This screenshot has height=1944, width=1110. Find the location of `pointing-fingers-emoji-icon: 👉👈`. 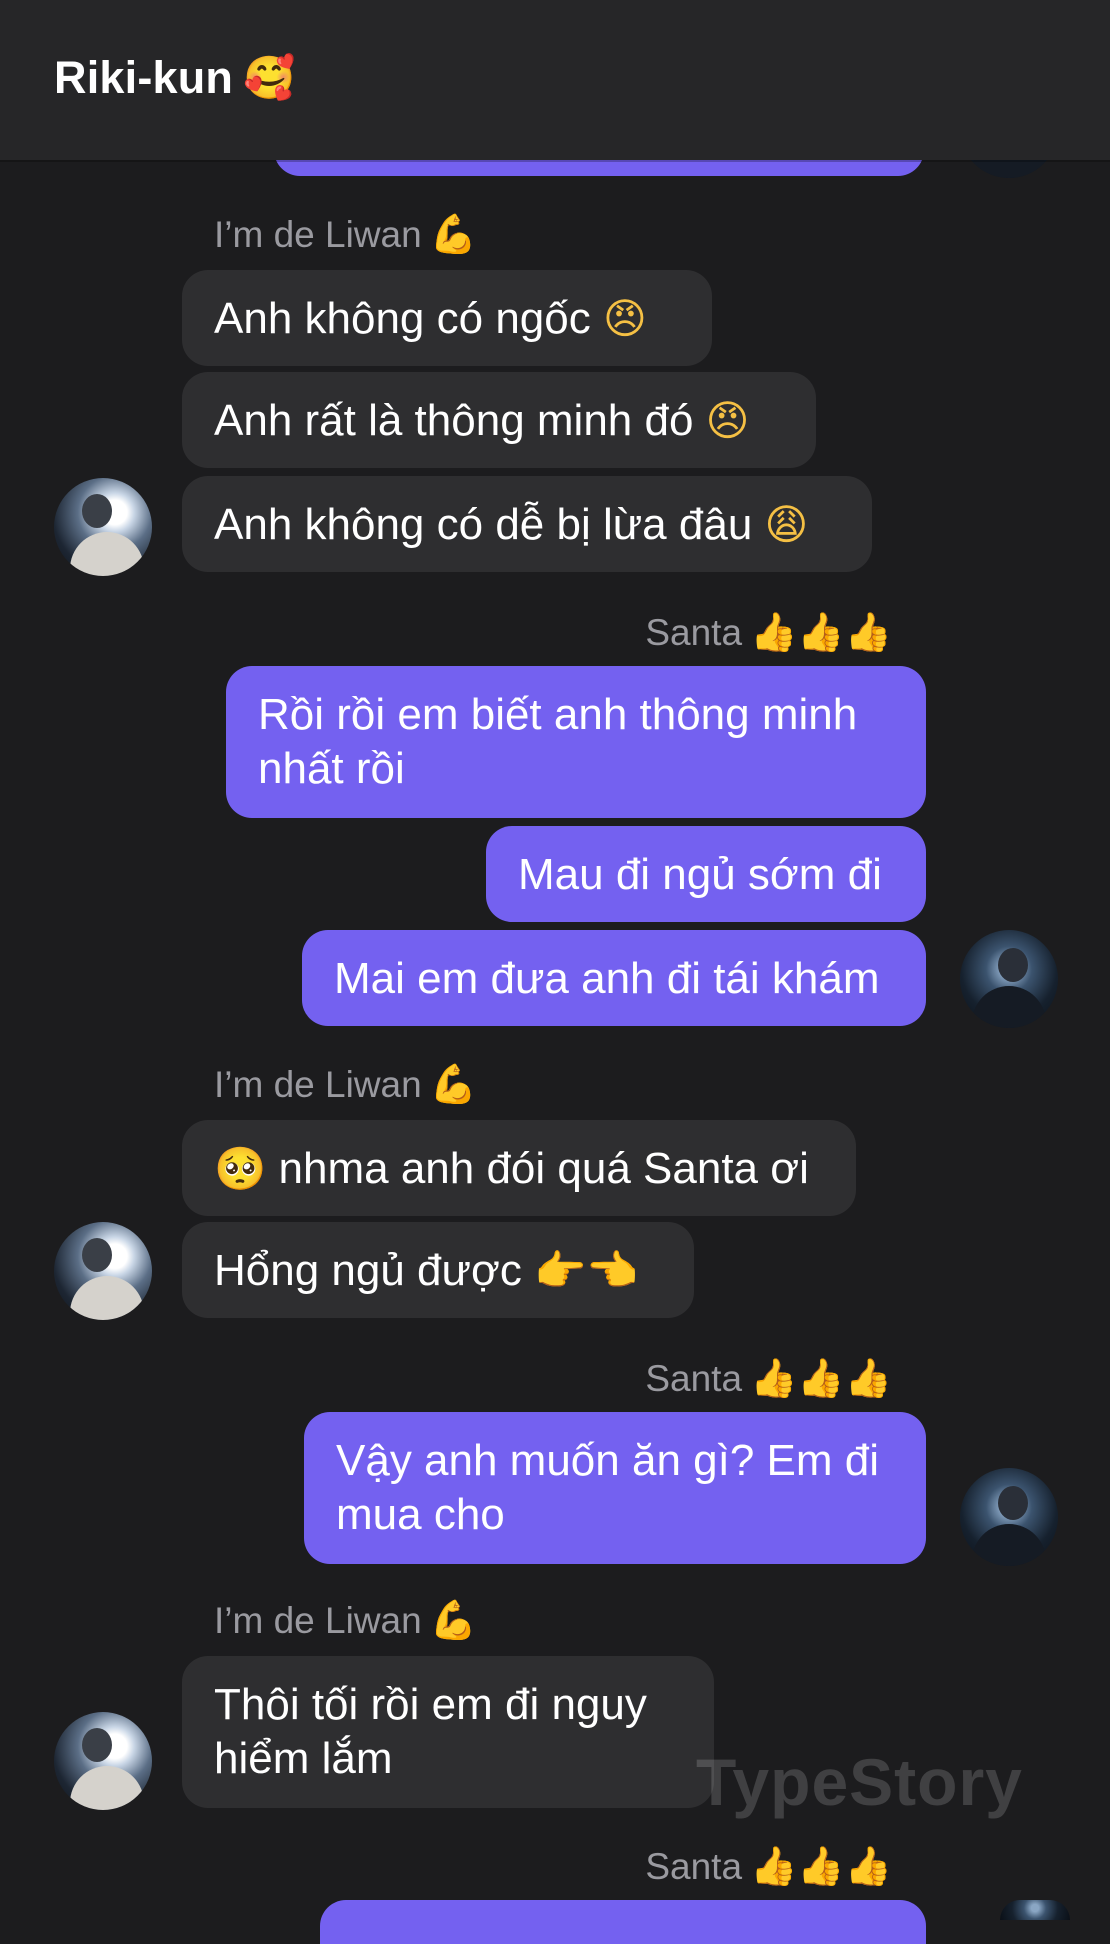

pointing-fingers-emoji-icon: 👉👈 is located at coordinates (586, 1270).